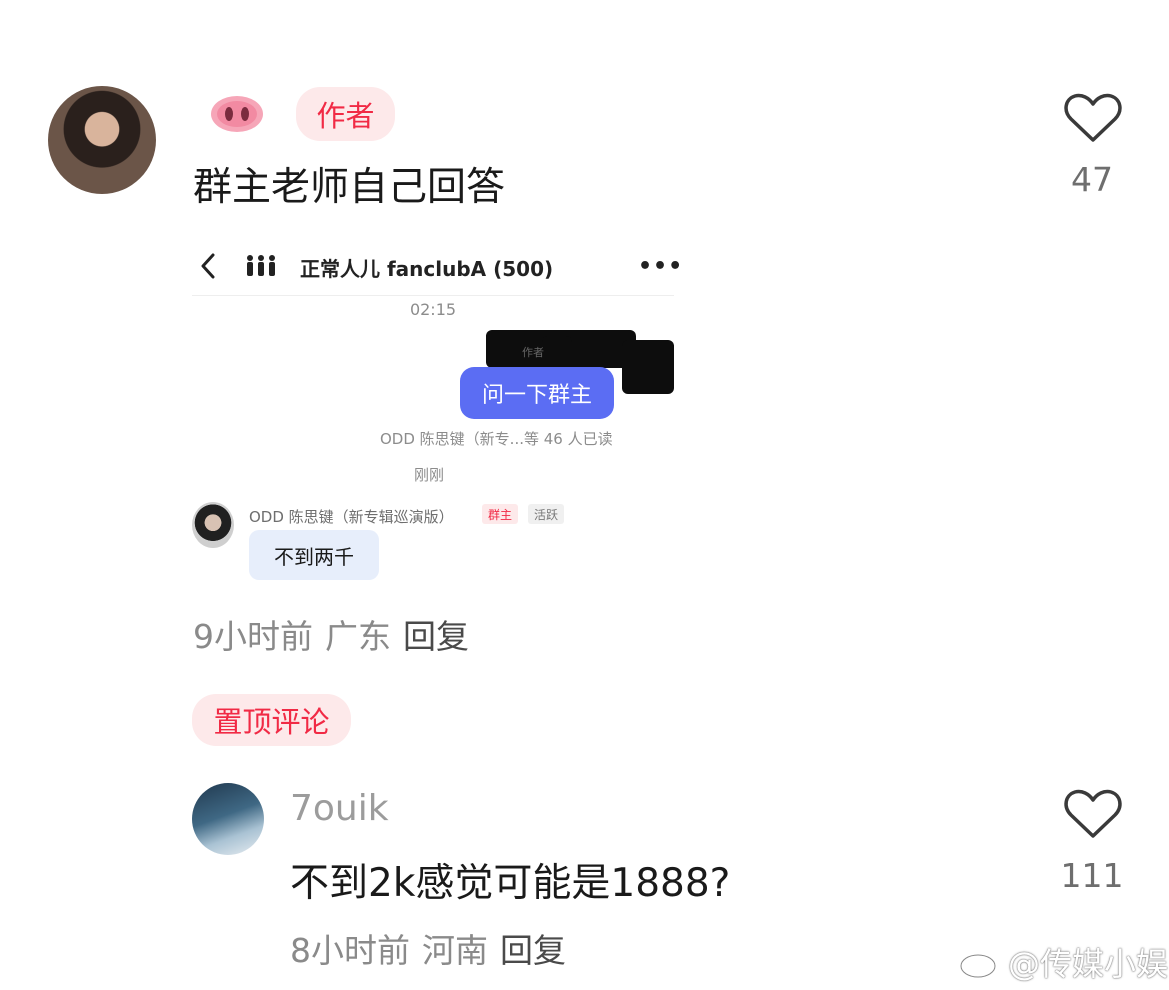 This screenshot has width=1169, height=990. What do you see at coordinates (228, 819) in the screenshot?
I see `commenter-avatar` at bounding box center [228, 819].